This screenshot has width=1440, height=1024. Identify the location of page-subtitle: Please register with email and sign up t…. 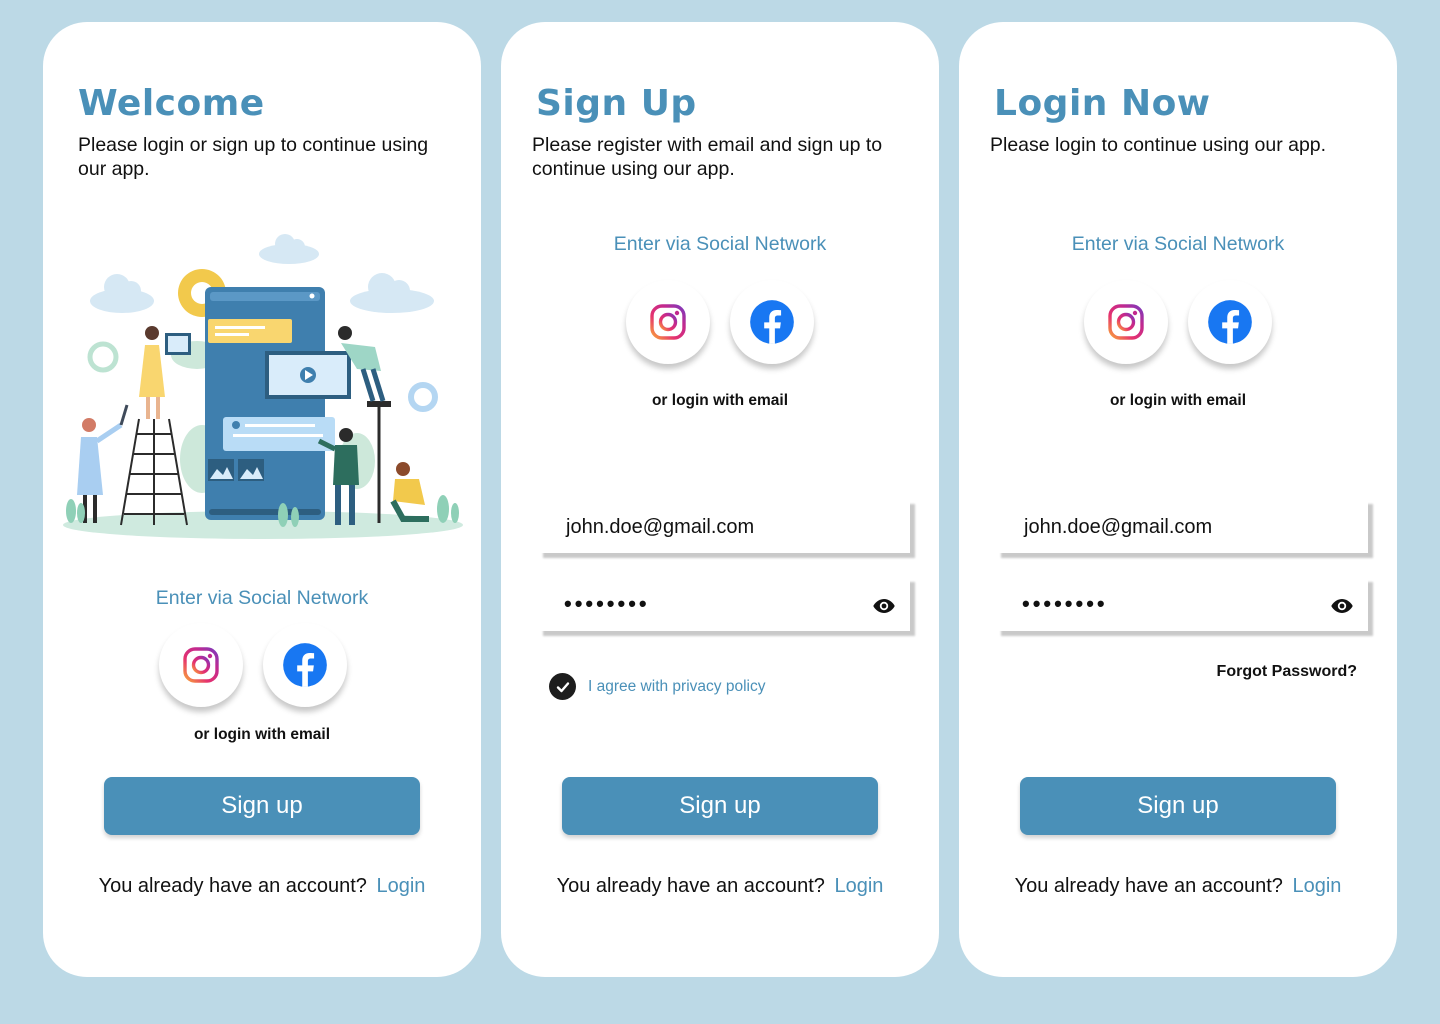
(707, 157).